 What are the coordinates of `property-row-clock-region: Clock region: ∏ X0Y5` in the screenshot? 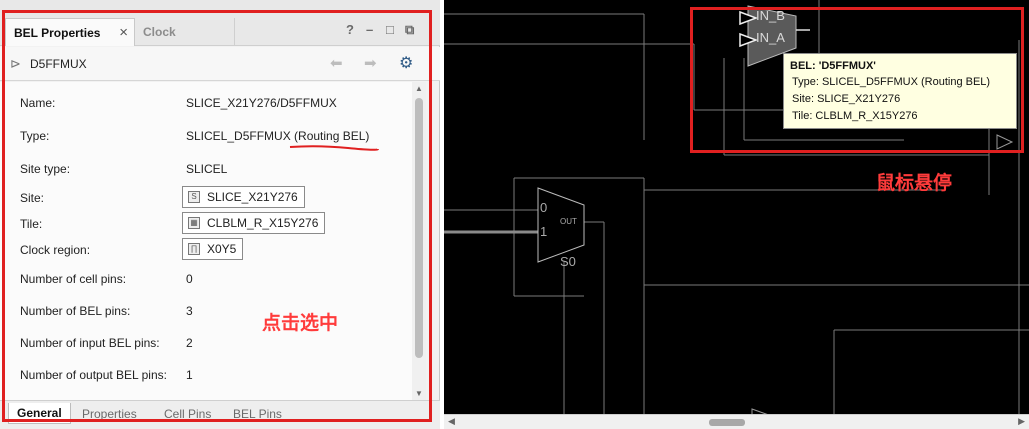 It's located at (215, 250).